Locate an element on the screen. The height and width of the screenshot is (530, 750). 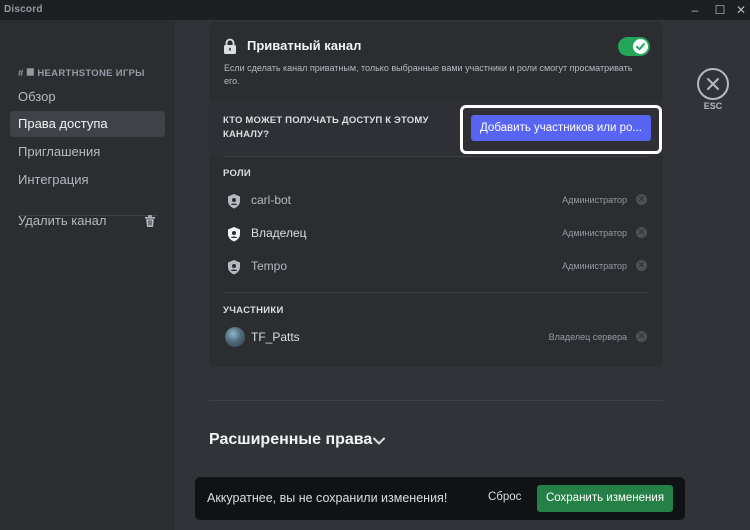
toggle-knob is located at coordinates (640, 46).